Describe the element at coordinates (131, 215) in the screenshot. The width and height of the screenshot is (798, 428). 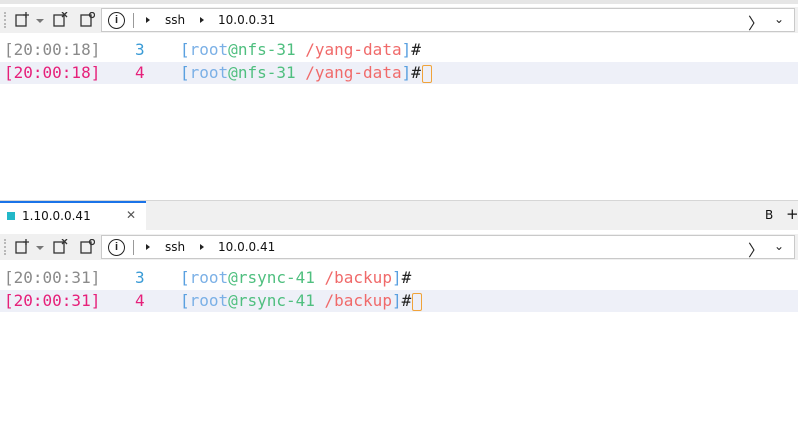
I see `close-icon: ✕` at that location.